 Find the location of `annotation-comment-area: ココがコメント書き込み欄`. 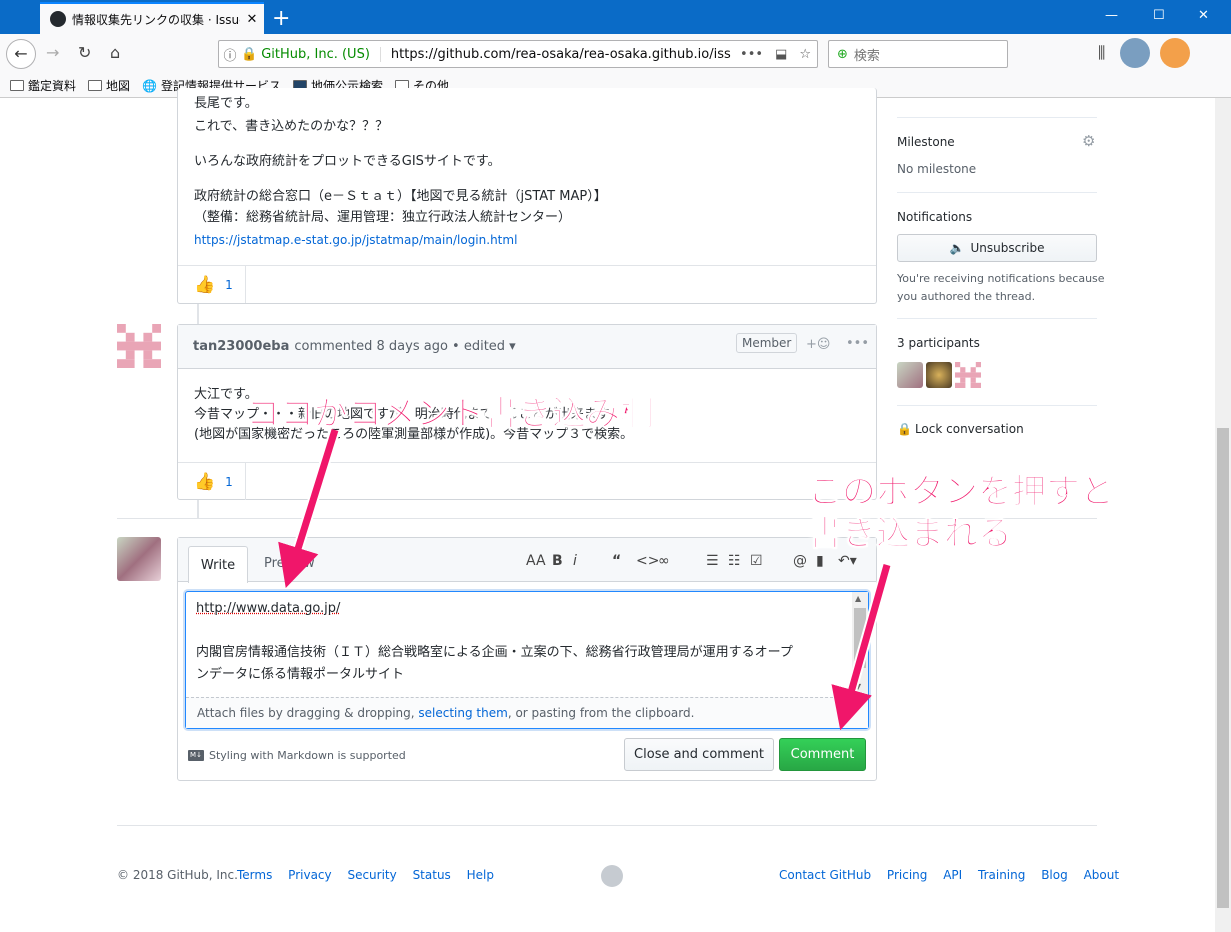

annotation-comment-area: ココがコメント書き込み欄 is located at coordinates (450, 414).